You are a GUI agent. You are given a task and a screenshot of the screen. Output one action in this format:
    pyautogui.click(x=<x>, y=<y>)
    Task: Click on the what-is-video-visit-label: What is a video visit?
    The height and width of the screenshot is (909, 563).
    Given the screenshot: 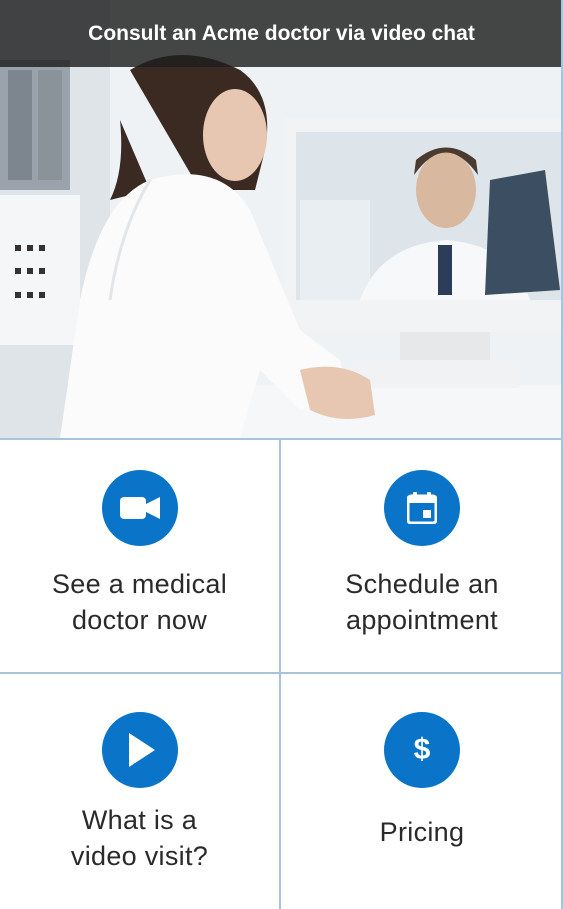 What is the action you would take?
    pyautogui.click(x=139, y=838)
    